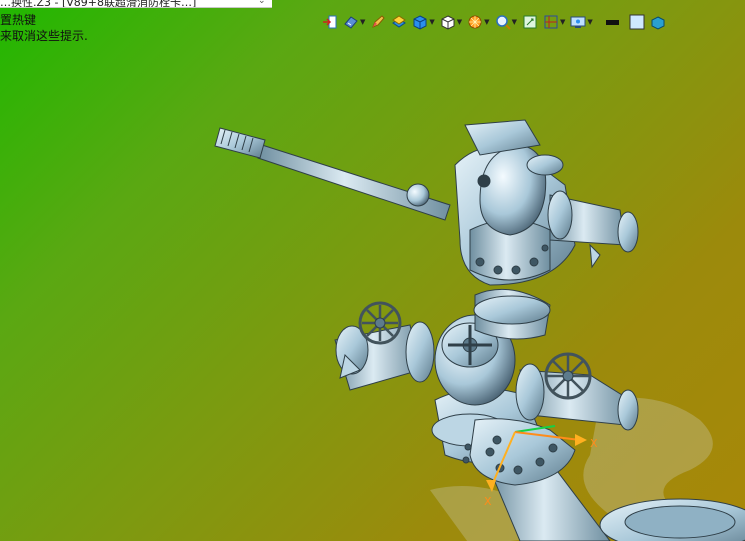 Image resolution: width=745 pixels, height=541 pixels. I want to click on axis-x-label: X, so click(594, 443).